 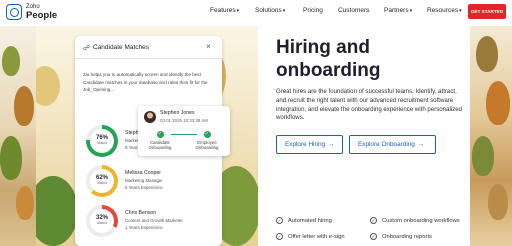 What do you see at coordinates (154, 220) in the screenshot?
I see `candidate-role: Content and Growth Marketer` at bounding box center [154, 220].